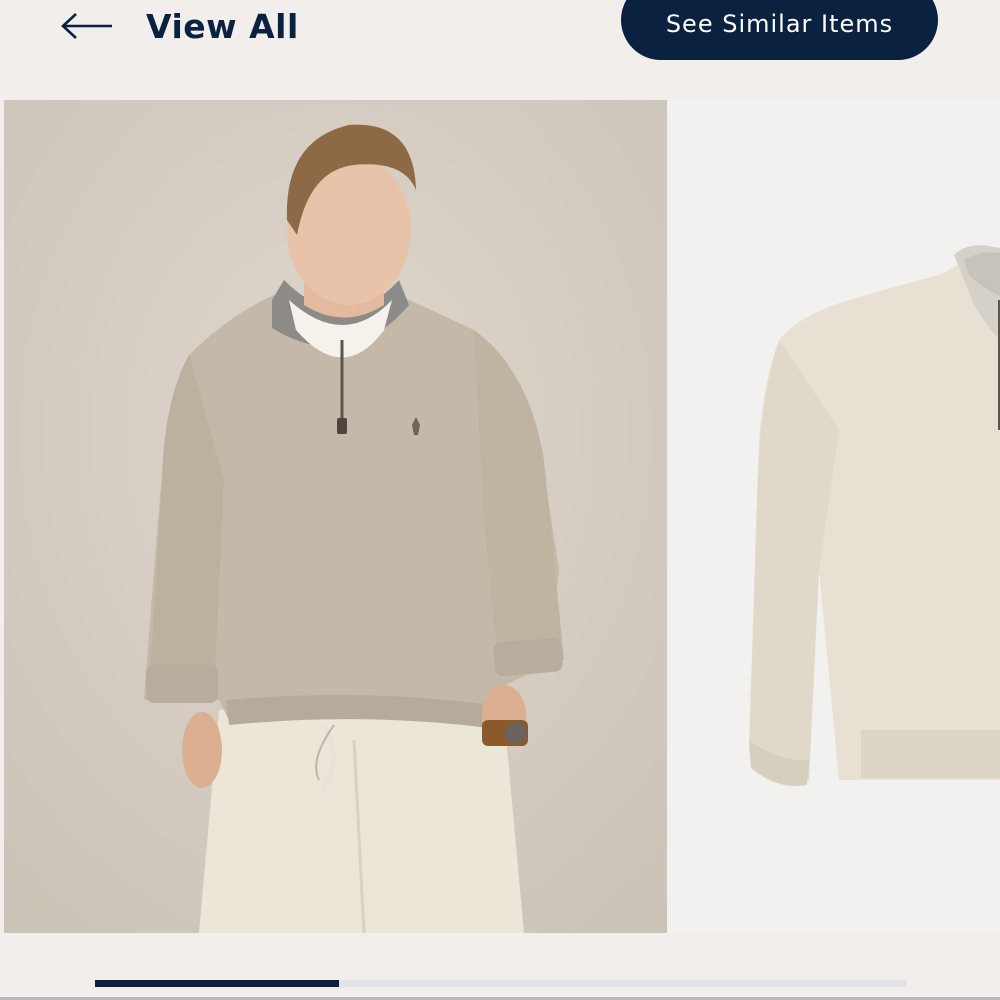  Describe the element at coordinates (500, 50) in the screenshot. I see `top-bar: View All See Similar Items` at that location.